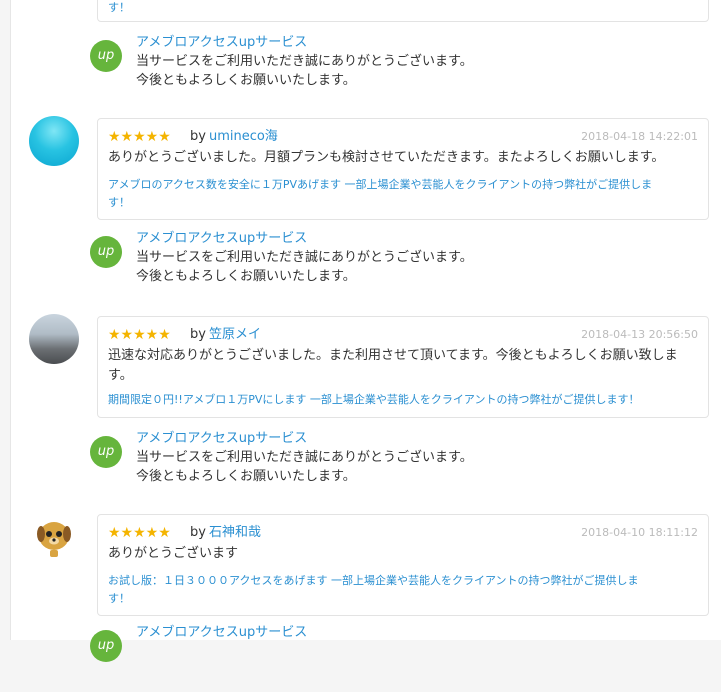 The width and height of the screenshot is (721, 692). Describe the element at coordinates (235, 532) in the screenshot. I see `reviewer-name-link: 石神和哉` at that location.